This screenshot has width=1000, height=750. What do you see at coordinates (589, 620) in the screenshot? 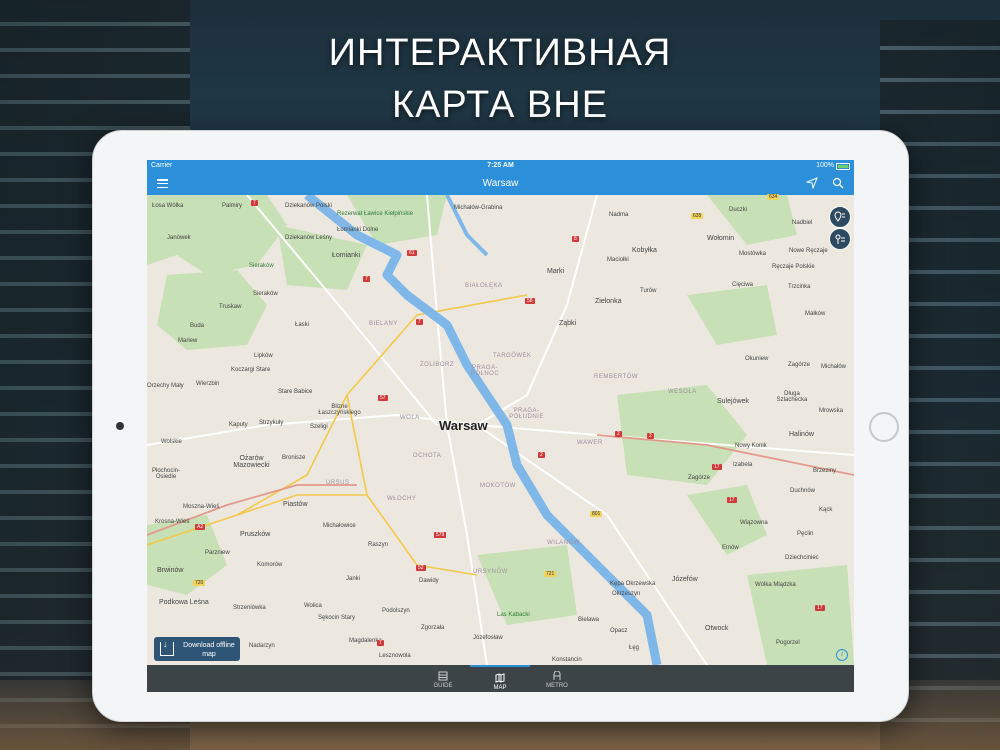
I see `map-label: Bielawa` at bounding box center [589, 620].